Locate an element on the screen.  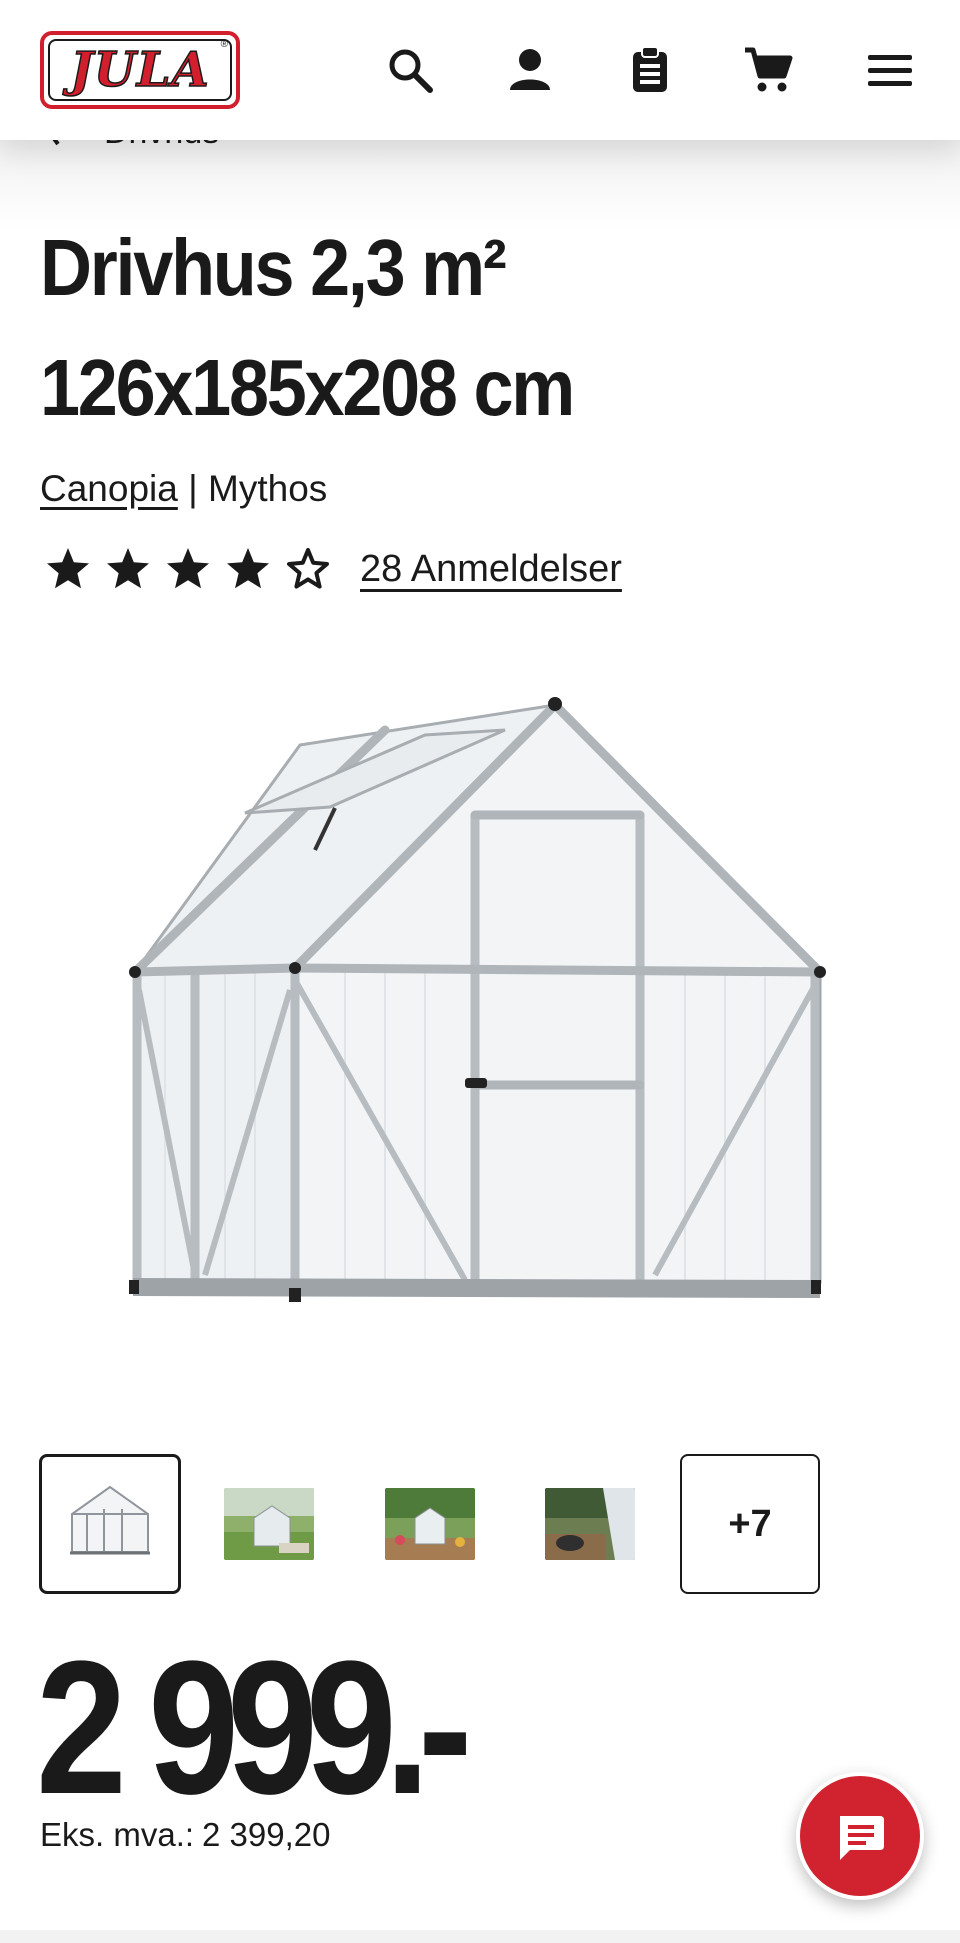
logo-frame: JULA is located at coordinates (140, 70).